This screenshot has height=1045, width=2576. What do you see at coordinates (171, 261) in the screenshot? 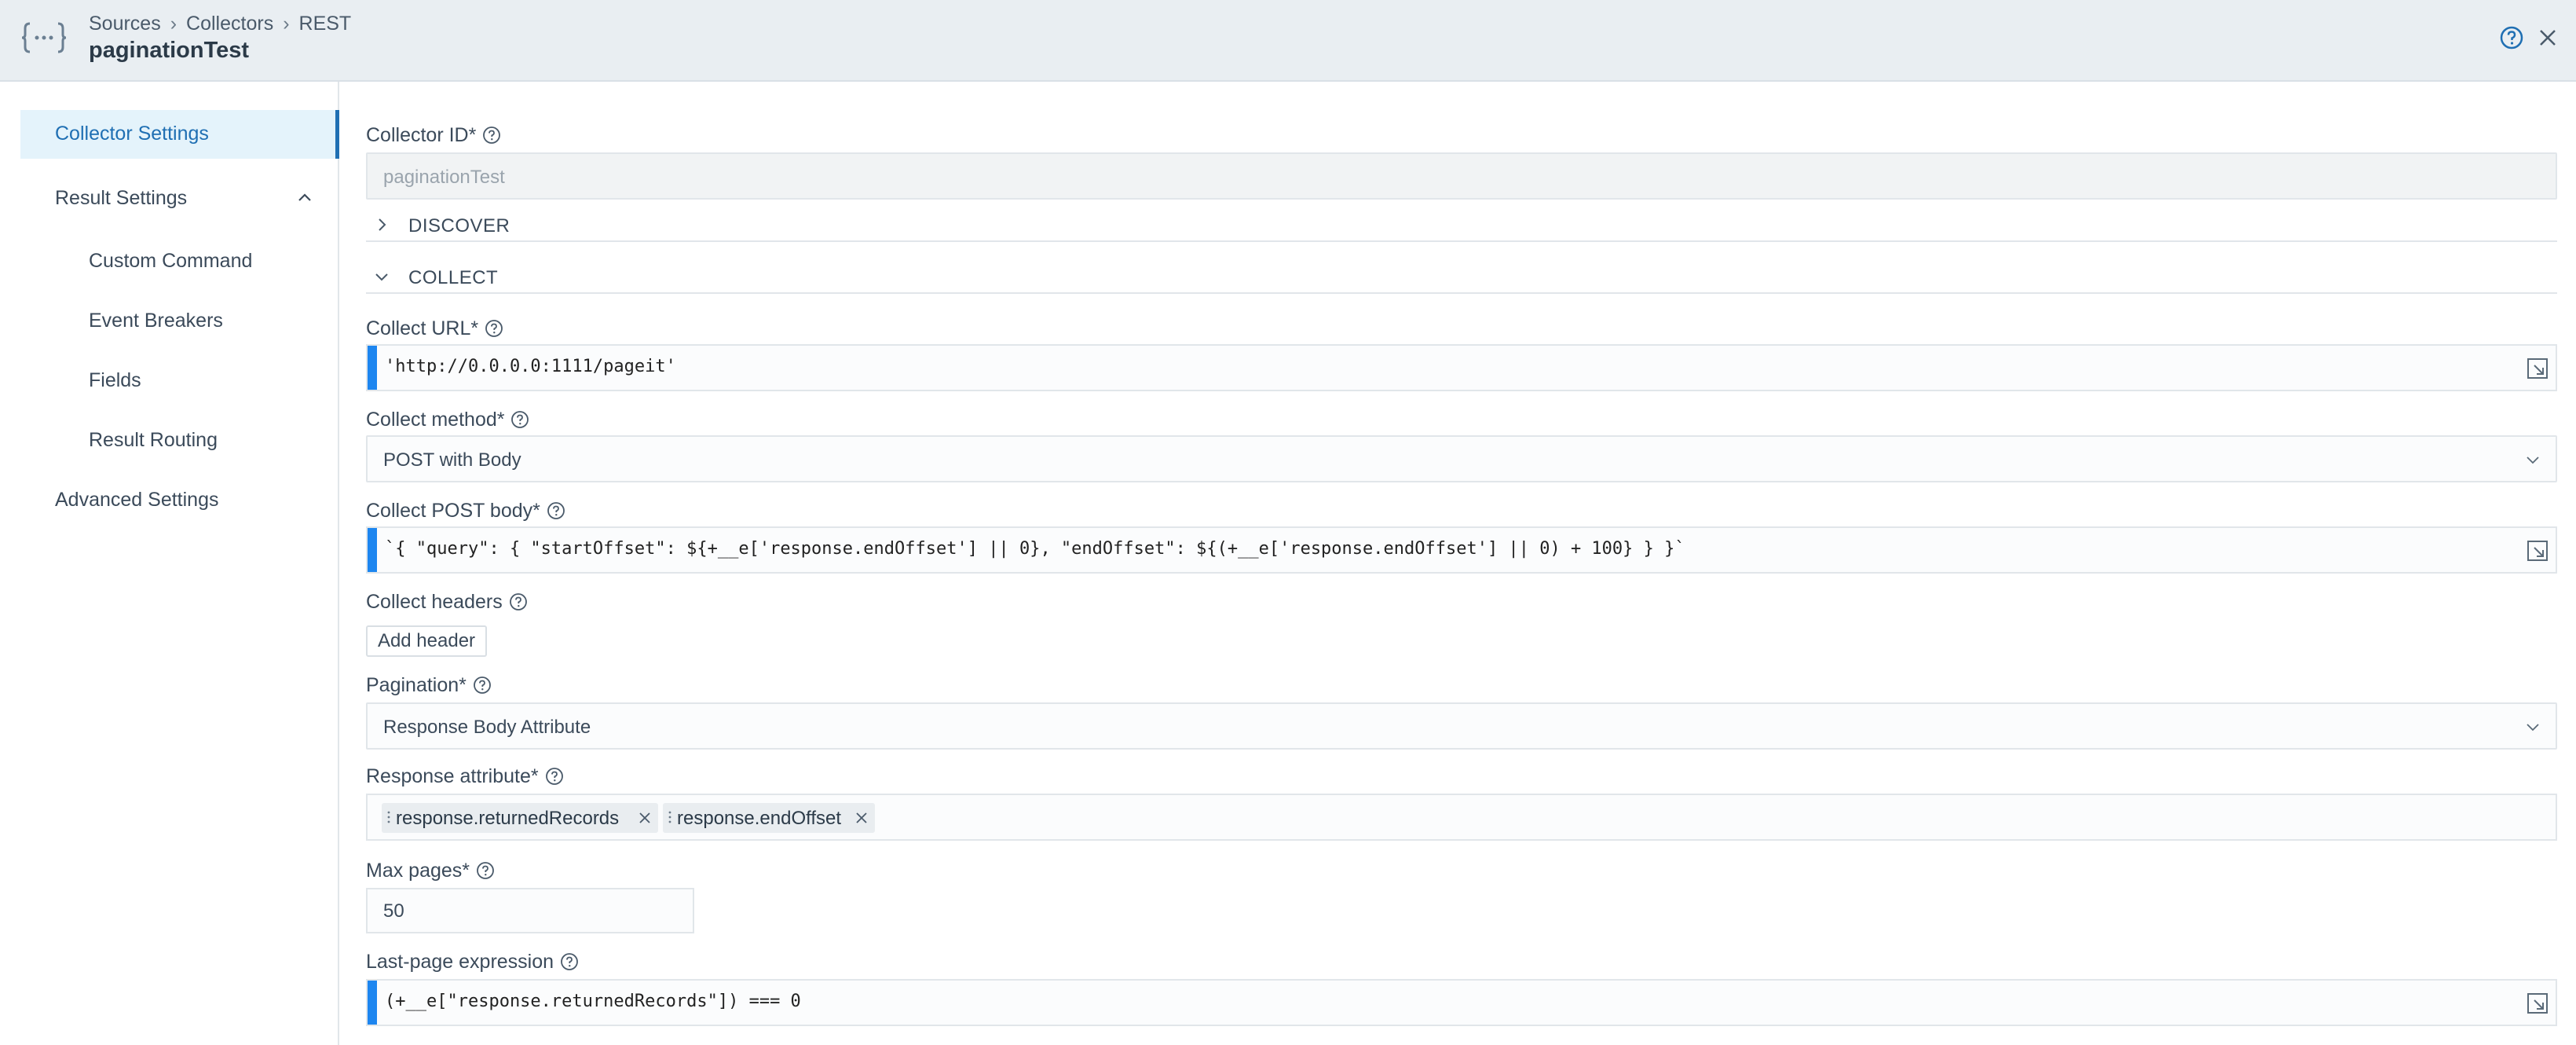
I see `sidebar-item-custom-command: Custom Command` at bounding box center [171, 261].